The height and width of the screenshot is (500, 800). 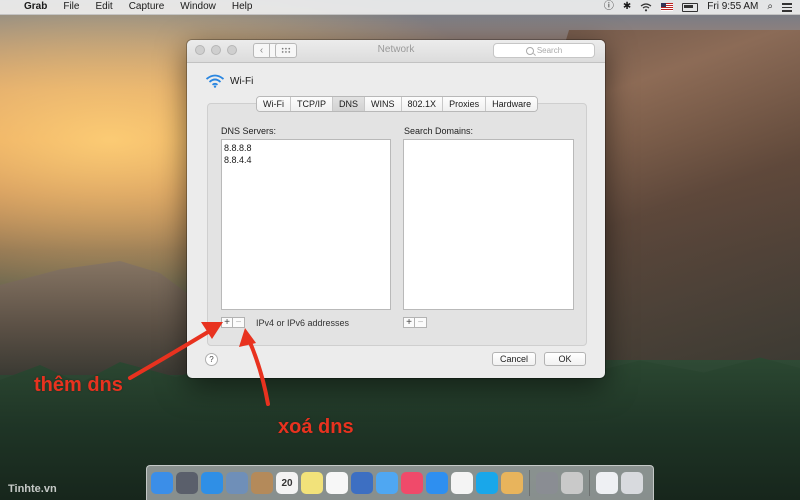 What do you see at coordinates (312, 483) in the screenshot?
I see `notes-icon` at bounding box center [312, 483].